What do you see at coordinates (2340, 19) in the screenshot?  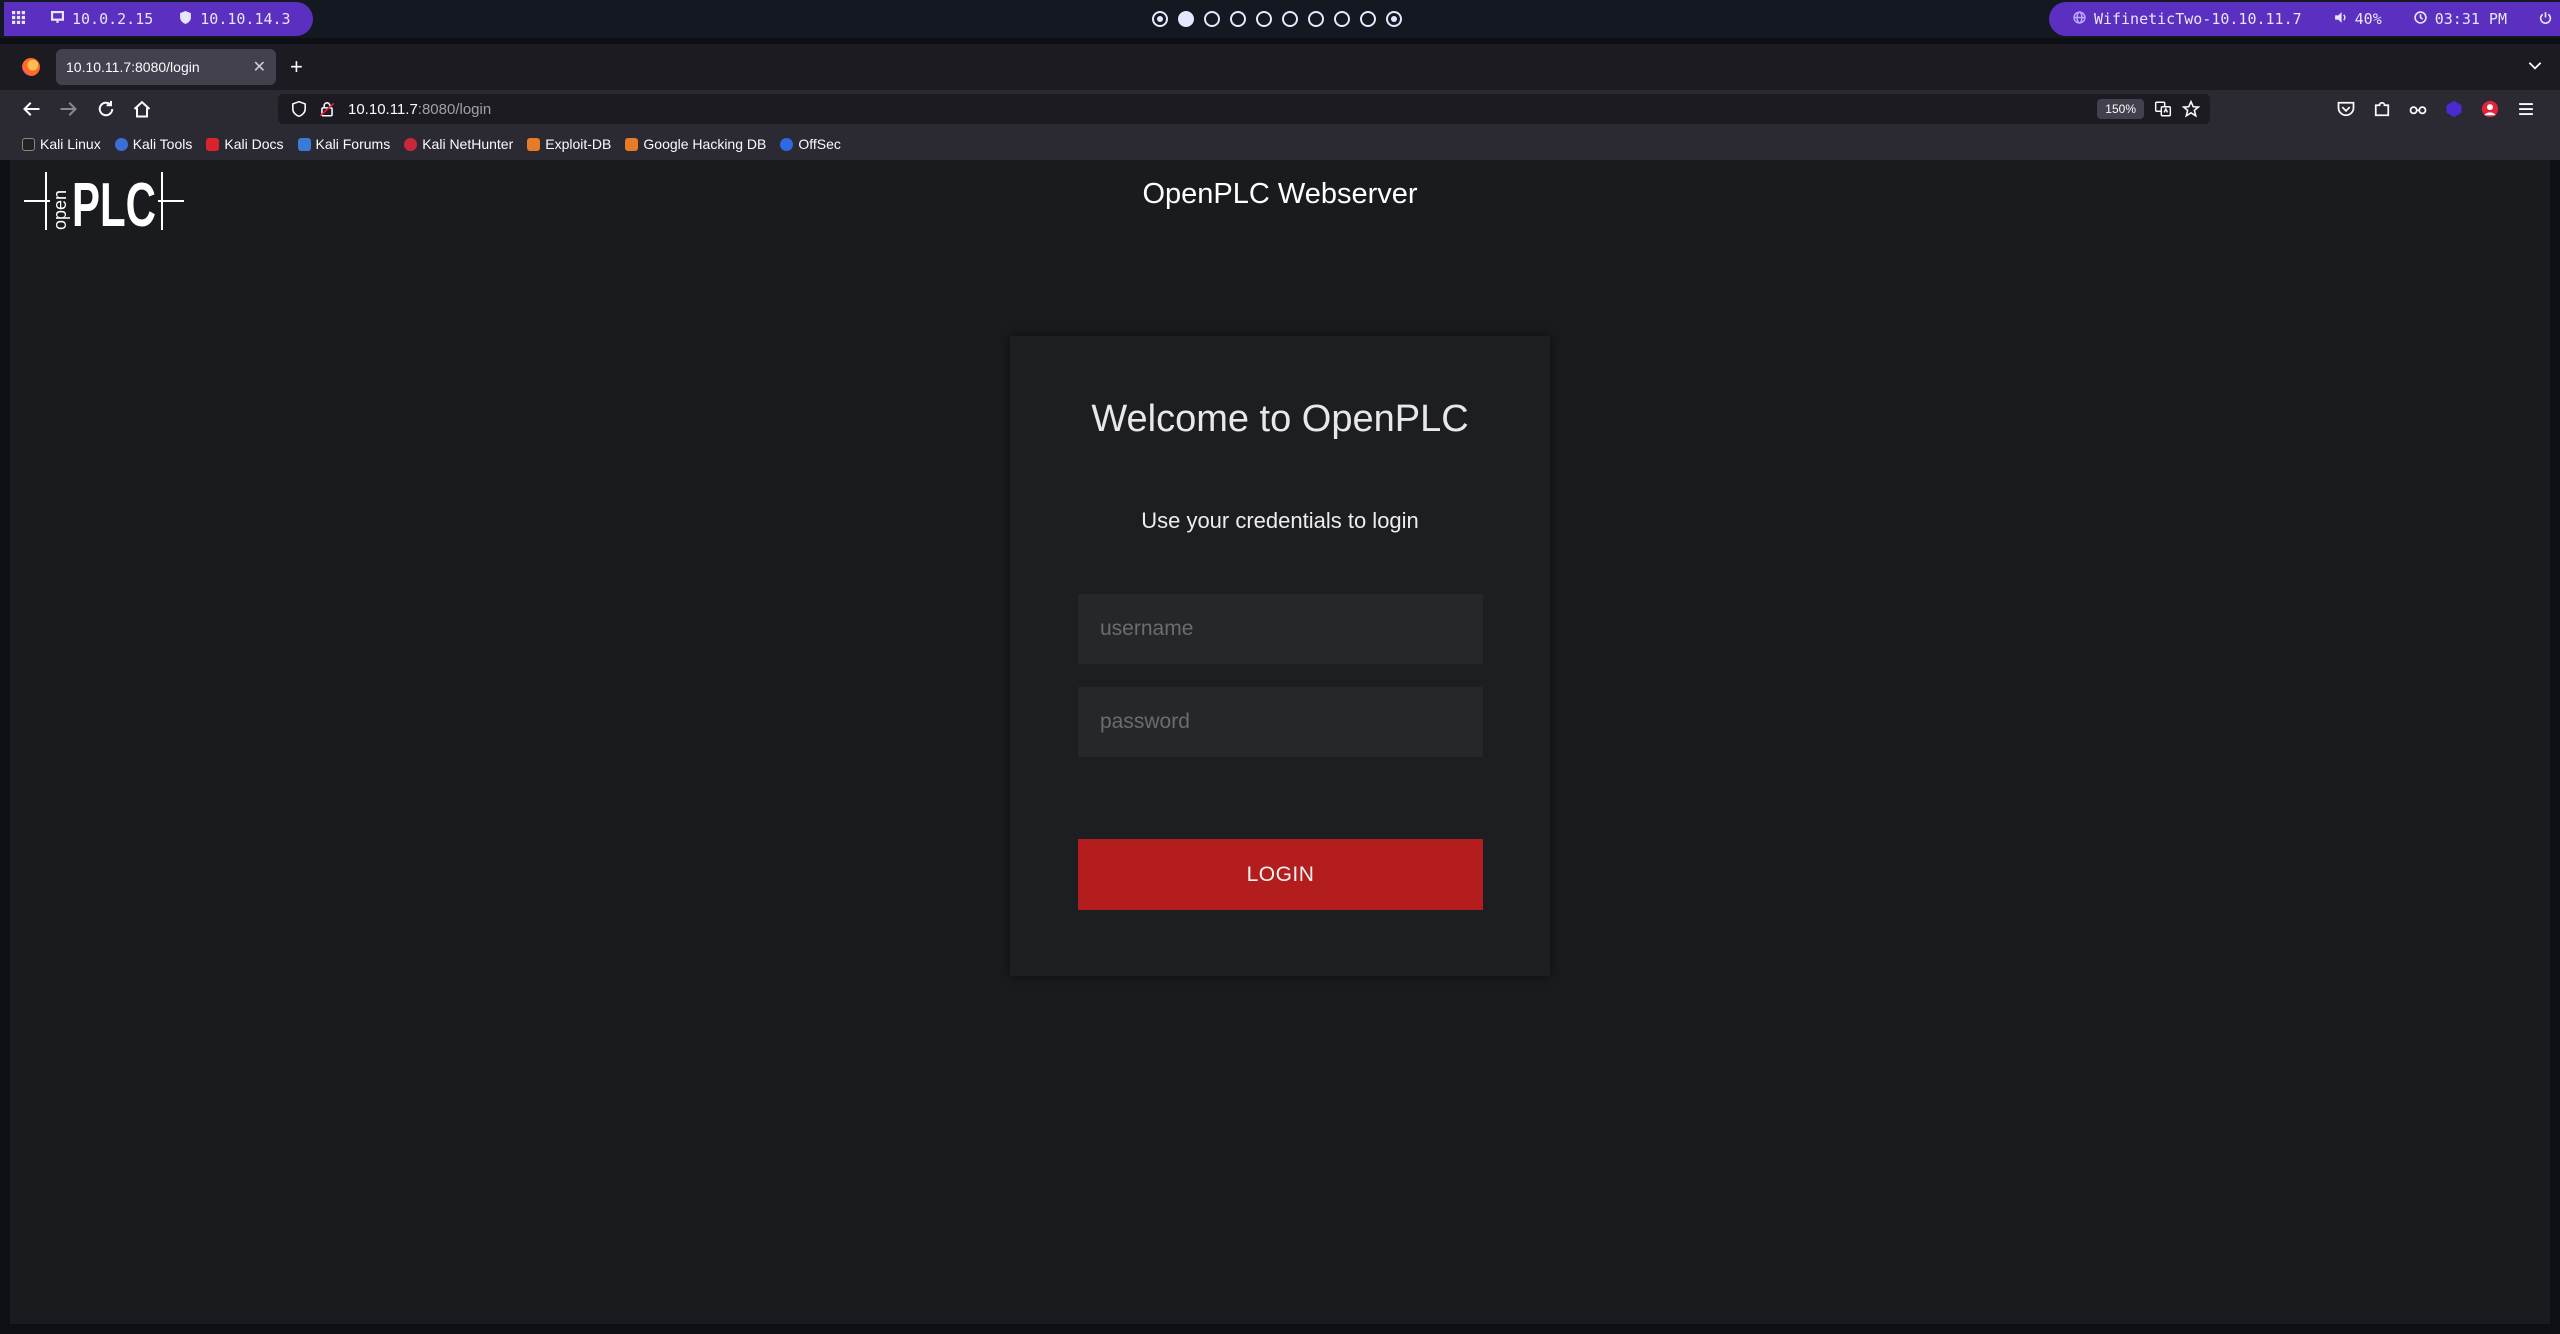 I see `speaker-icon` at bounding box center [2340, 19].